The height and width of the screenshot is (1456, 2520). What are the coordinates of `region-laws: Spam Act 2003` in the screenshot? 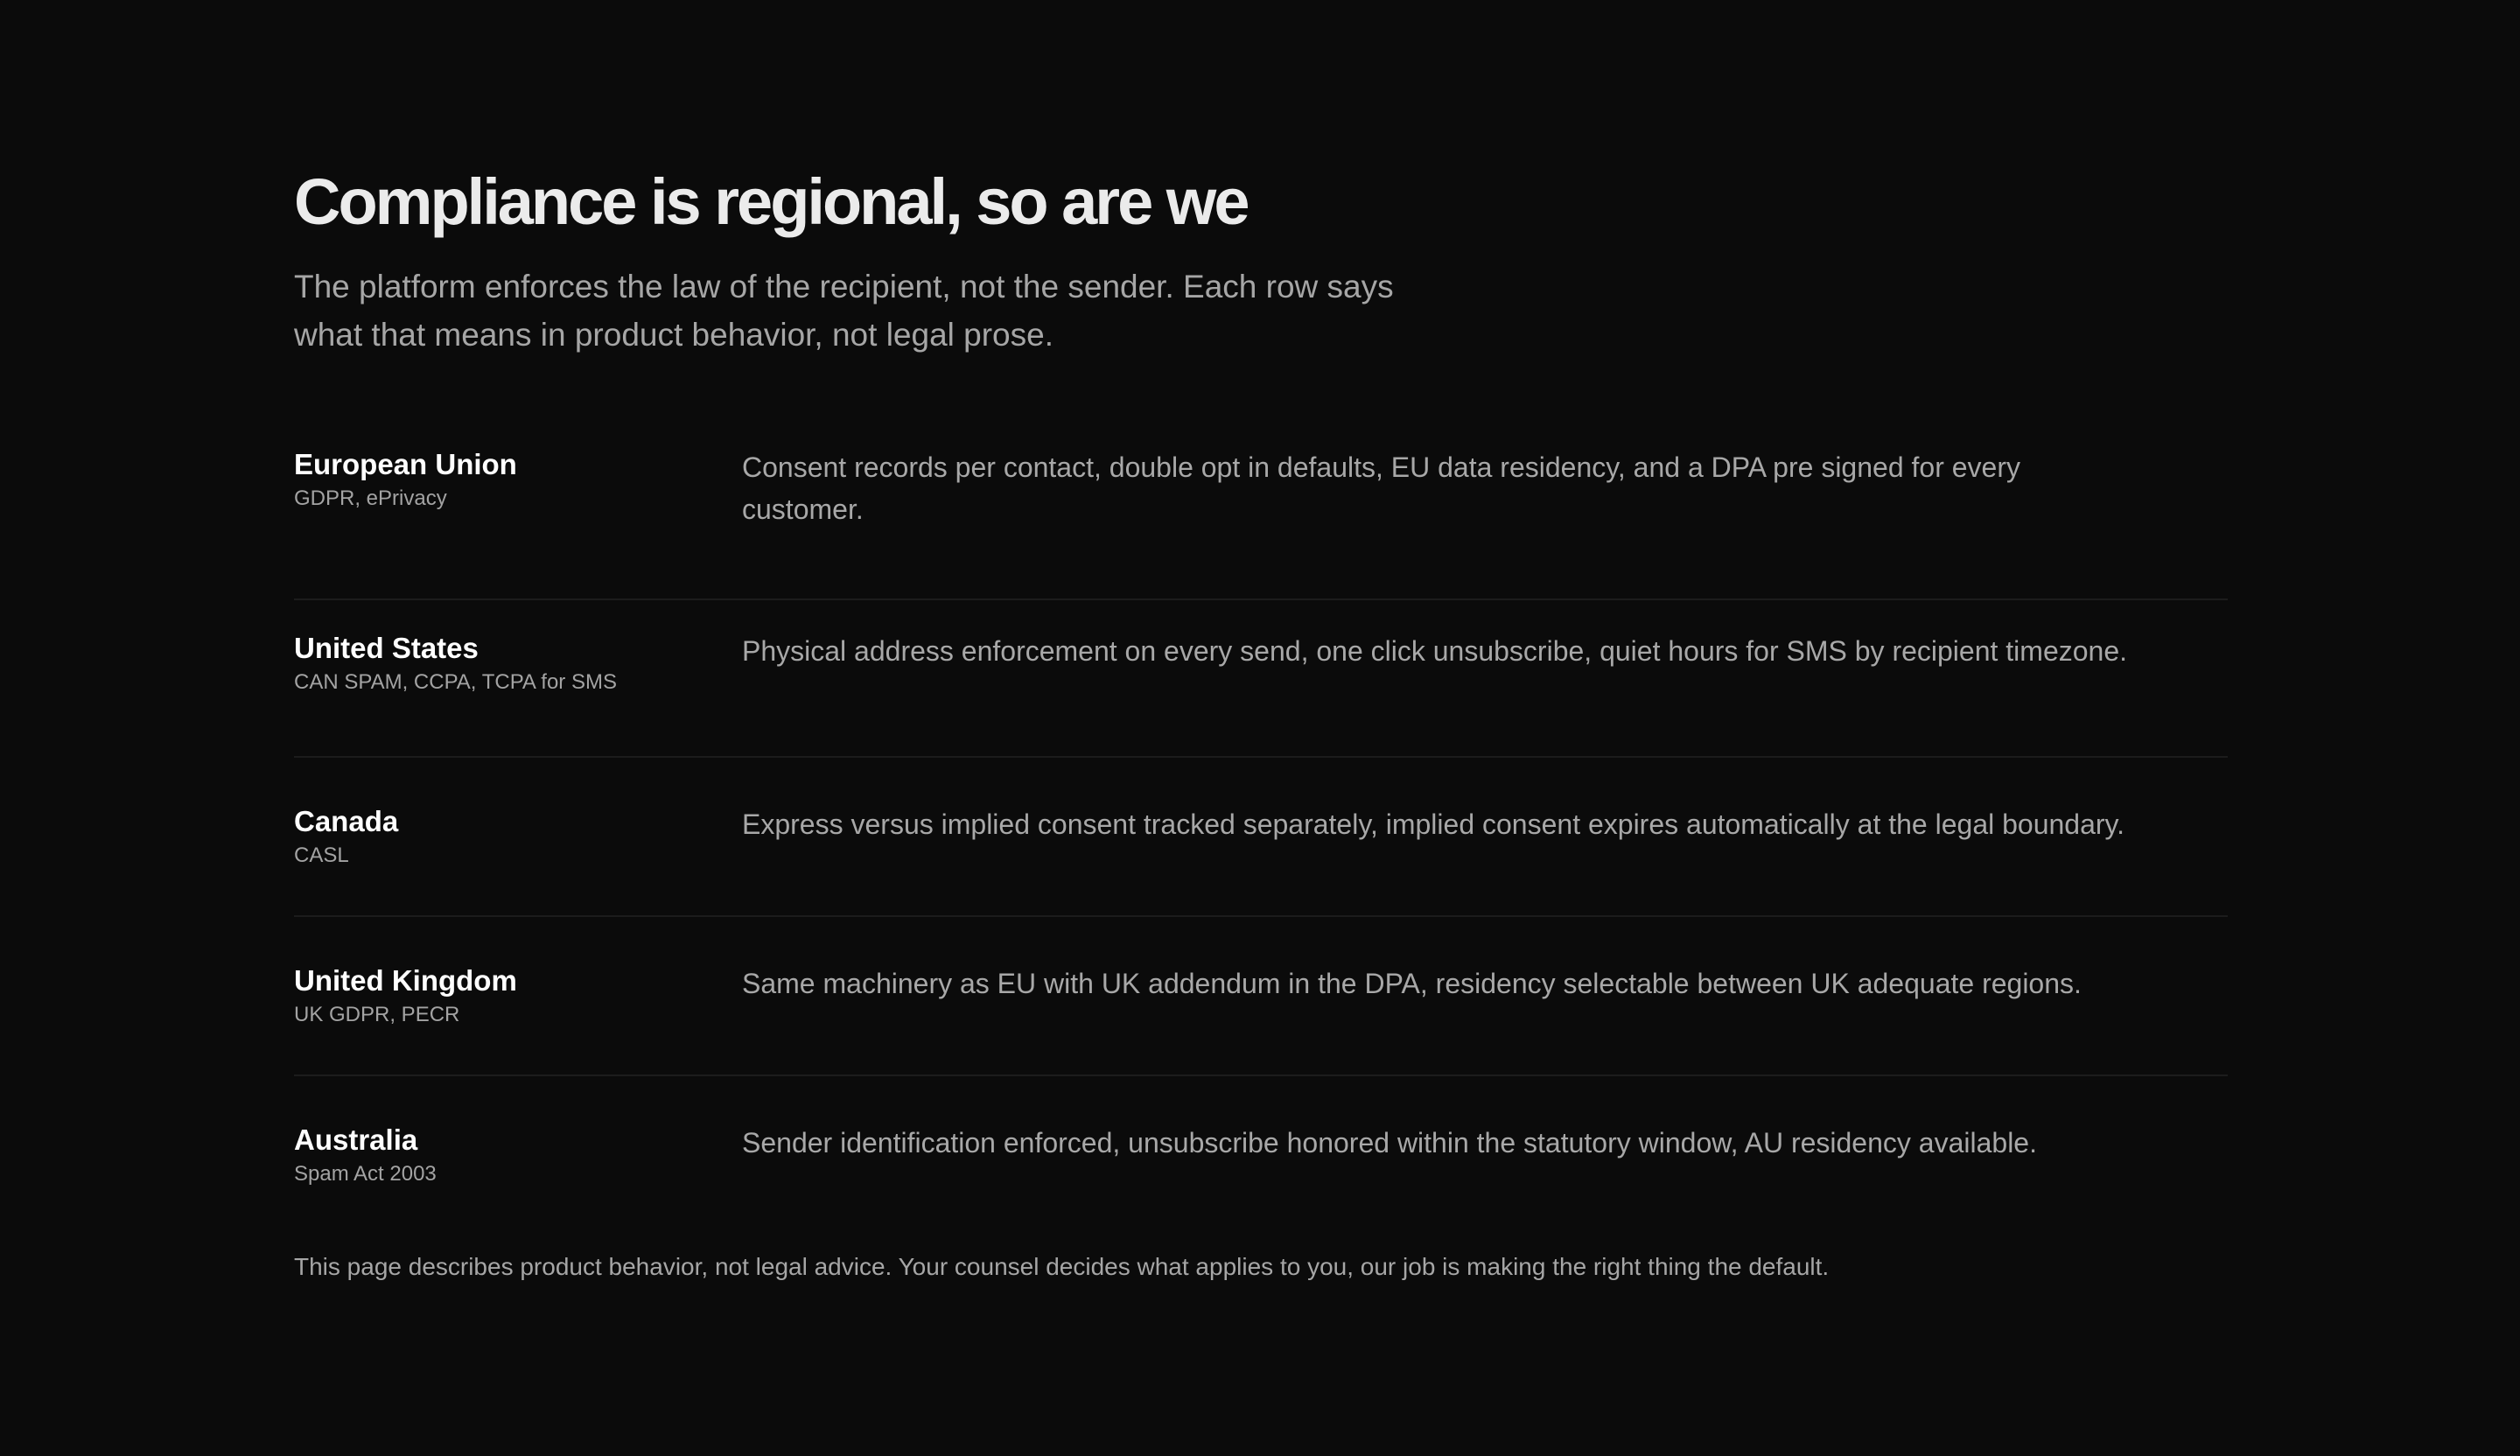 It's located at (365, 1174).